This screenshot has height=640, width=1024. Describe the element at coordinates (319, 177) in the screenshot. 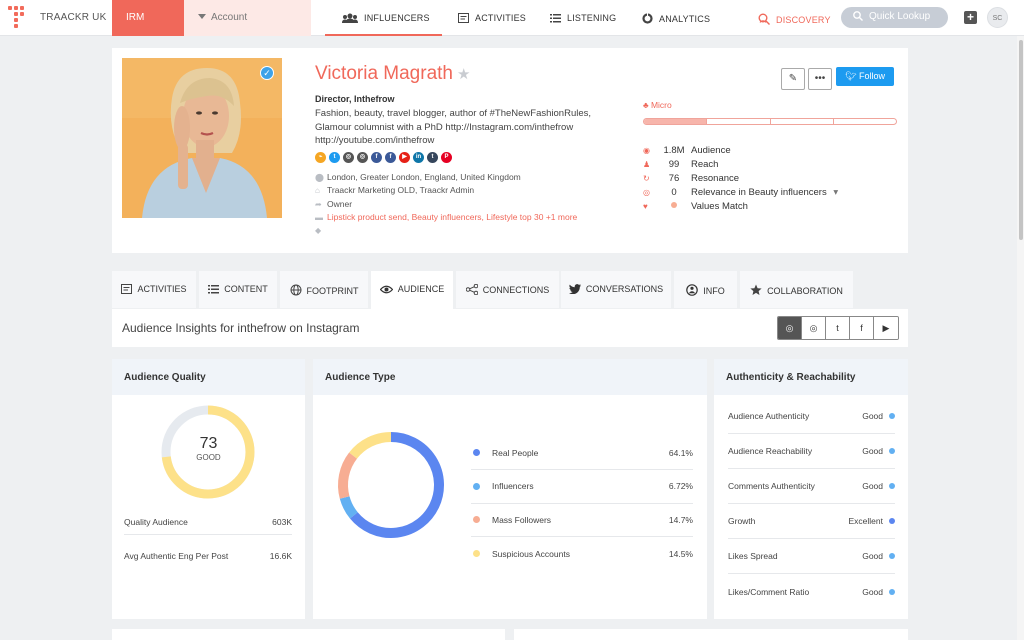

I see `location-pin-icon: ⬤` at that location.